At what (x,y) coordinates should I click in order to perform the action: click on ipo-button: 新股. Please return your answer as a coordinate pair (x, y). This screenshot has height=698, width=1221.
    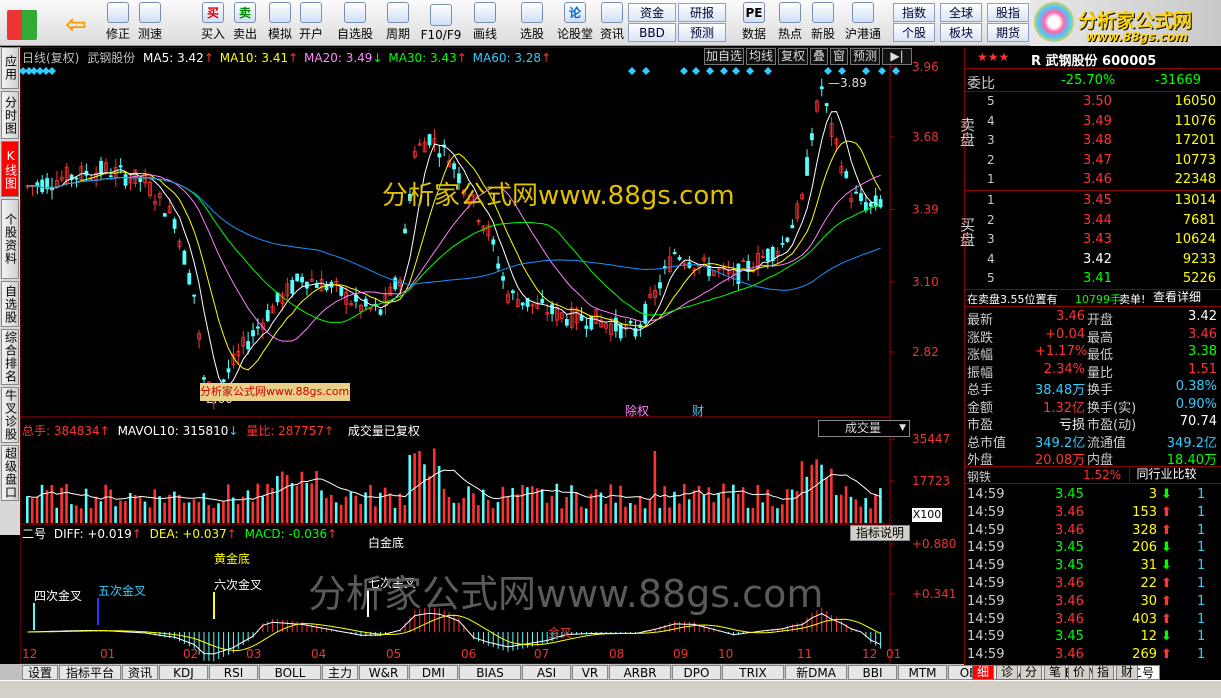
    Looking at the image, I should click on (823, 23).